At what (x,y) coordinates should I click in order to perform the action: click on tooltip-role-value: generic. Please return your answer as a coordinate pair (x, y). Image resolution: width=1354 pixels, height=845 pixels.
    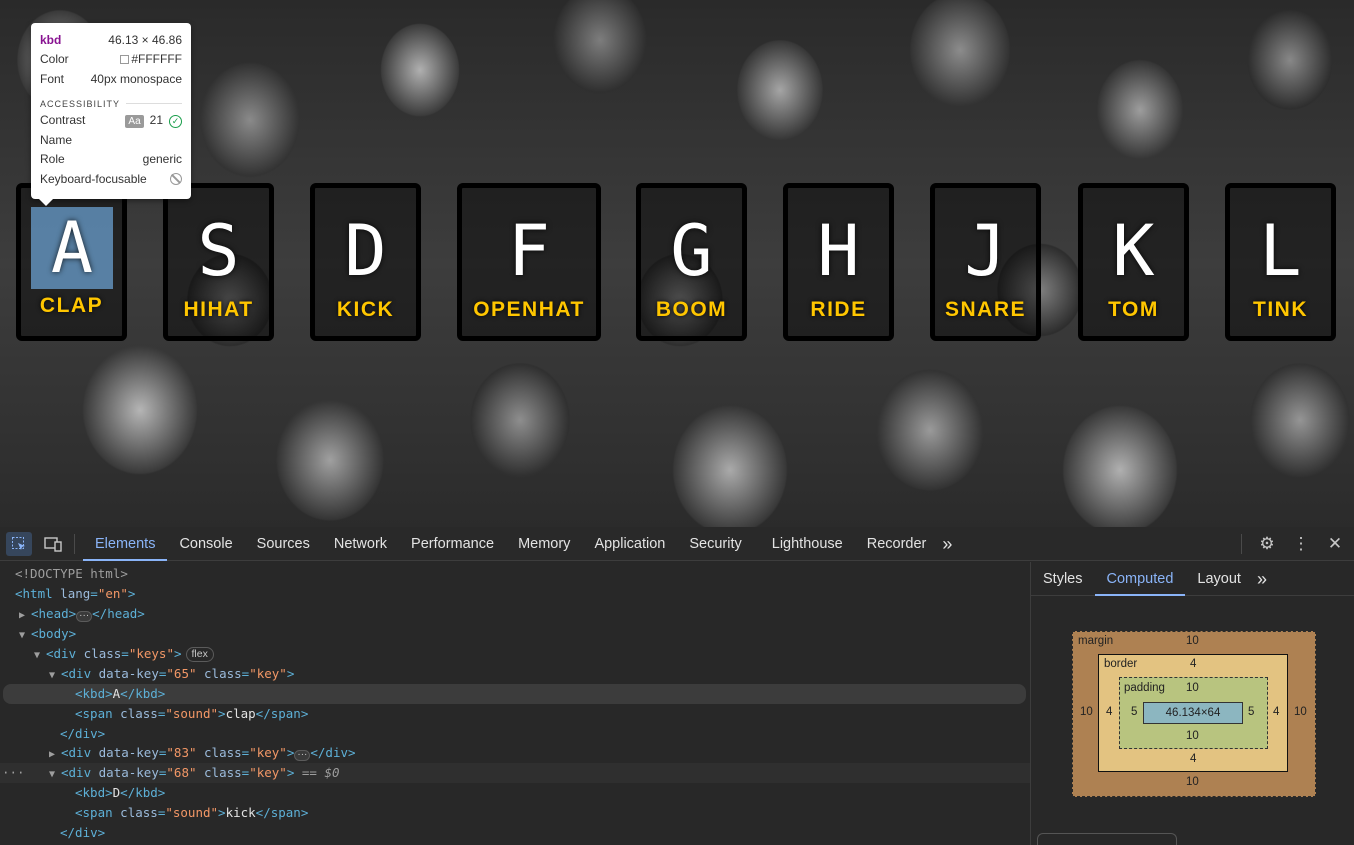
    Looking at the image, I should click on (162, 159).